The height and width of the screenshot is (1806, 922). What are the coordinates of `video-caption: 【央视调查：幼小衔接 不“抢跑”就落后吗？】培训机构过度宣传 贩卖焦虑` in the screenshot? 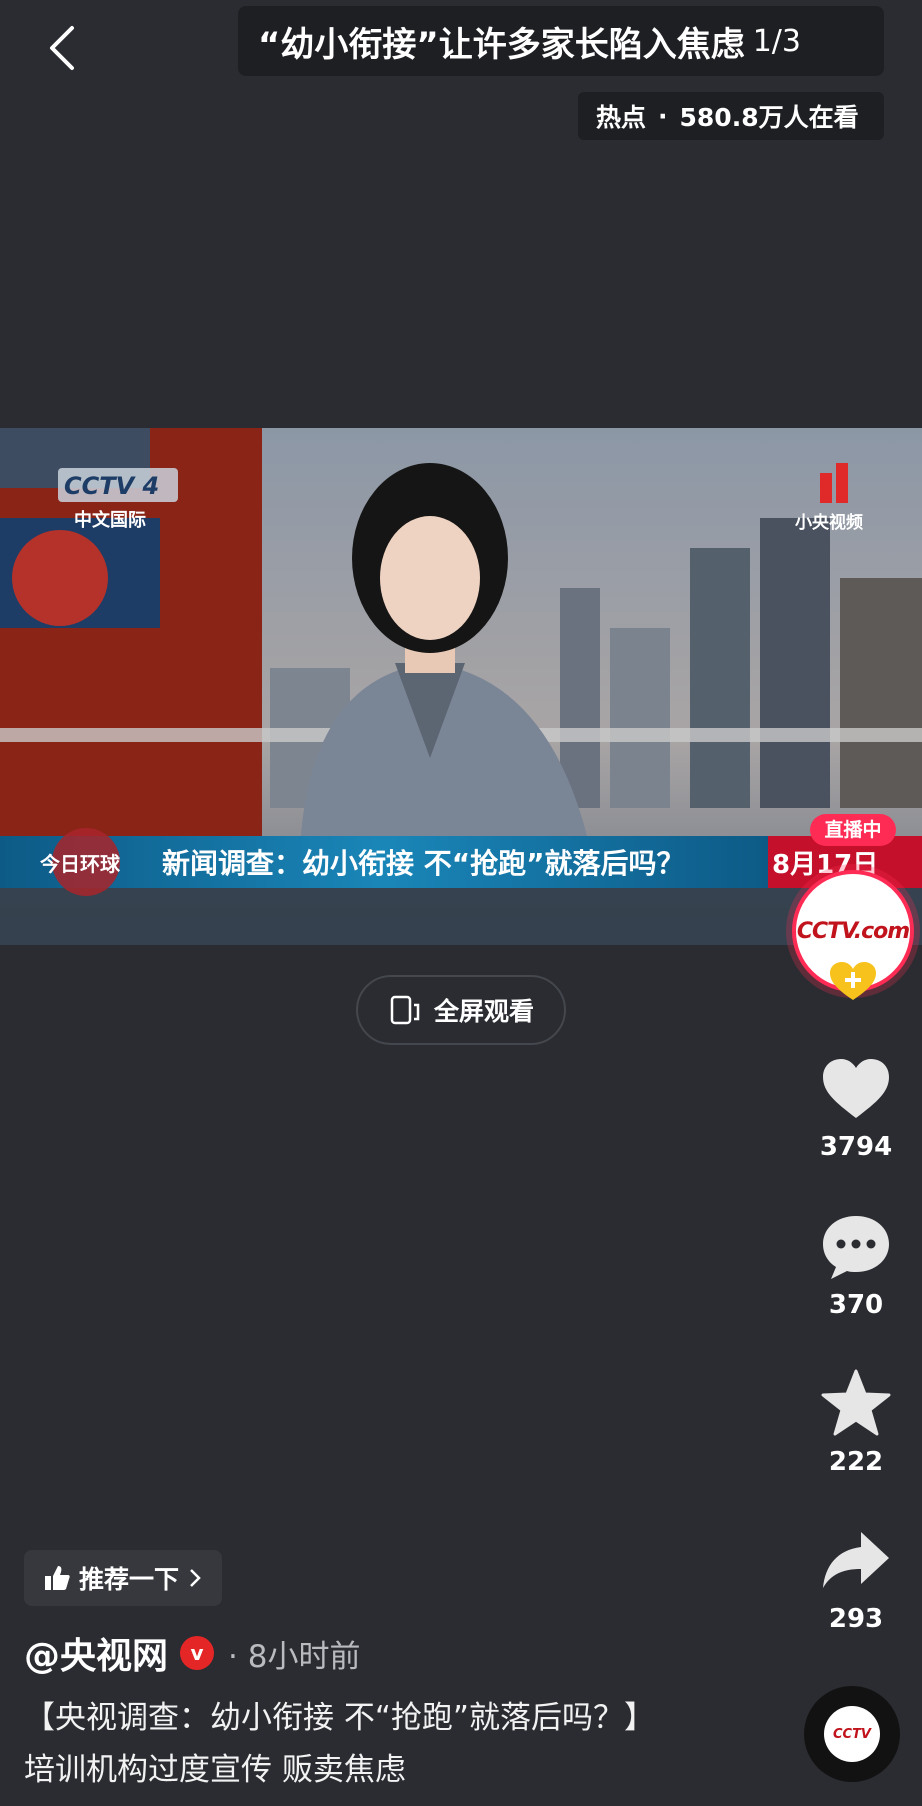 It's located at (334, 1744).